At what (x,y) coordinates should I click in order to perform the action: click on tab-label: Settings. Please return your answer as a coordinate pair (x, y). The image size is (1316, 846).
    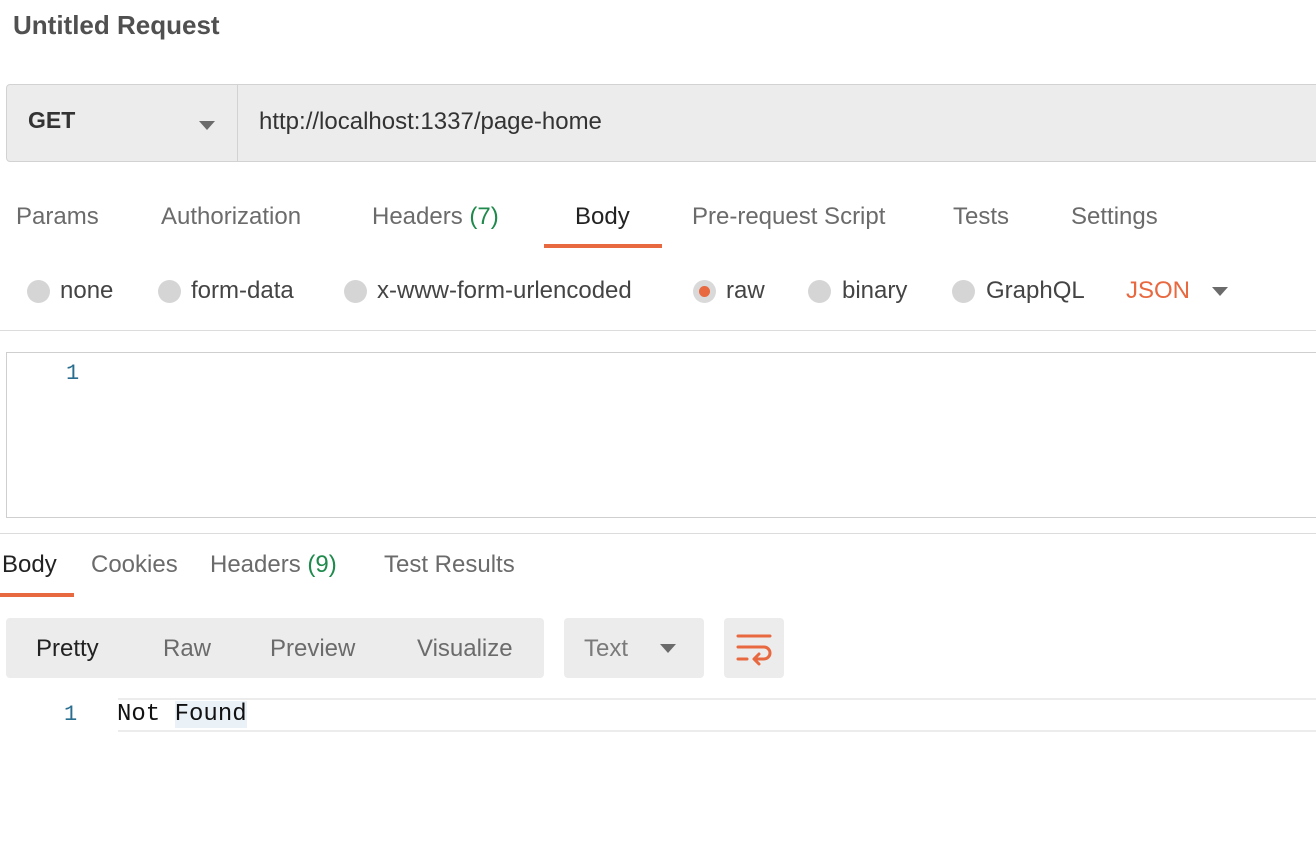
    Looking at the image, I should click on (1114, 216).